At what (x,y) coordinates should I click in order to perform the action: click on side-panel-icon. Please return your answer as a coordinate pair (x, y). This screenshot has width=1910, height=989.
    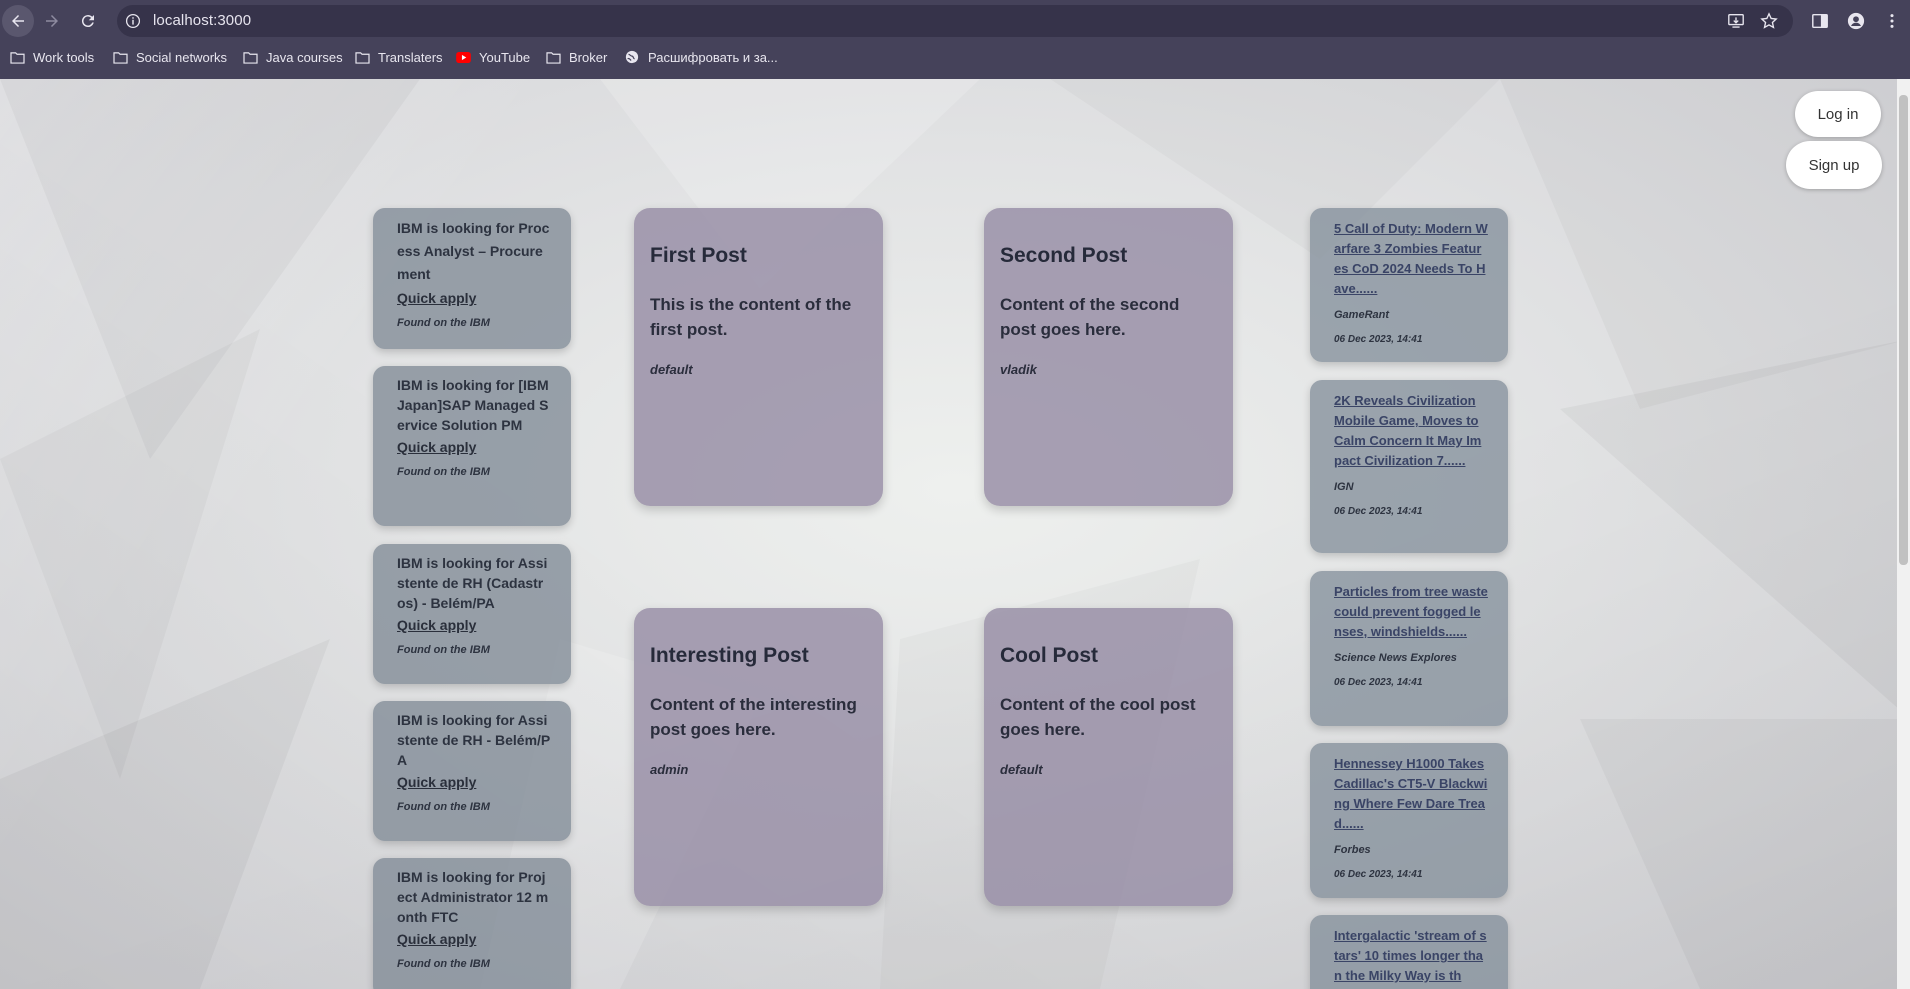
    Looking at the image, I should click on (1820, 21).